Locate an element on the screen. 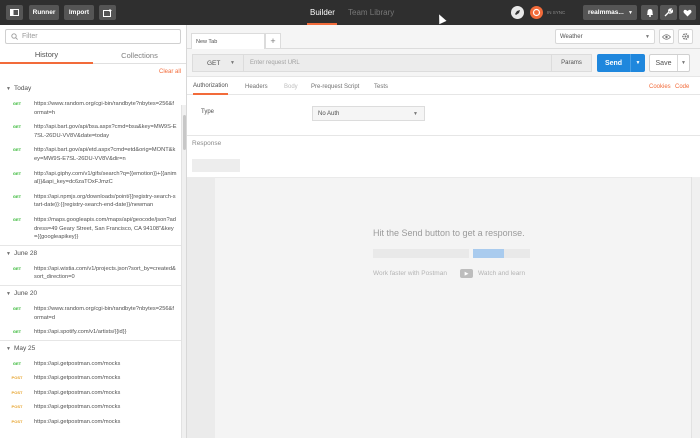 This screenshot has height=438, width=700. user-menu-button: realmmas... ▼ is located at coordinates (610, 12).